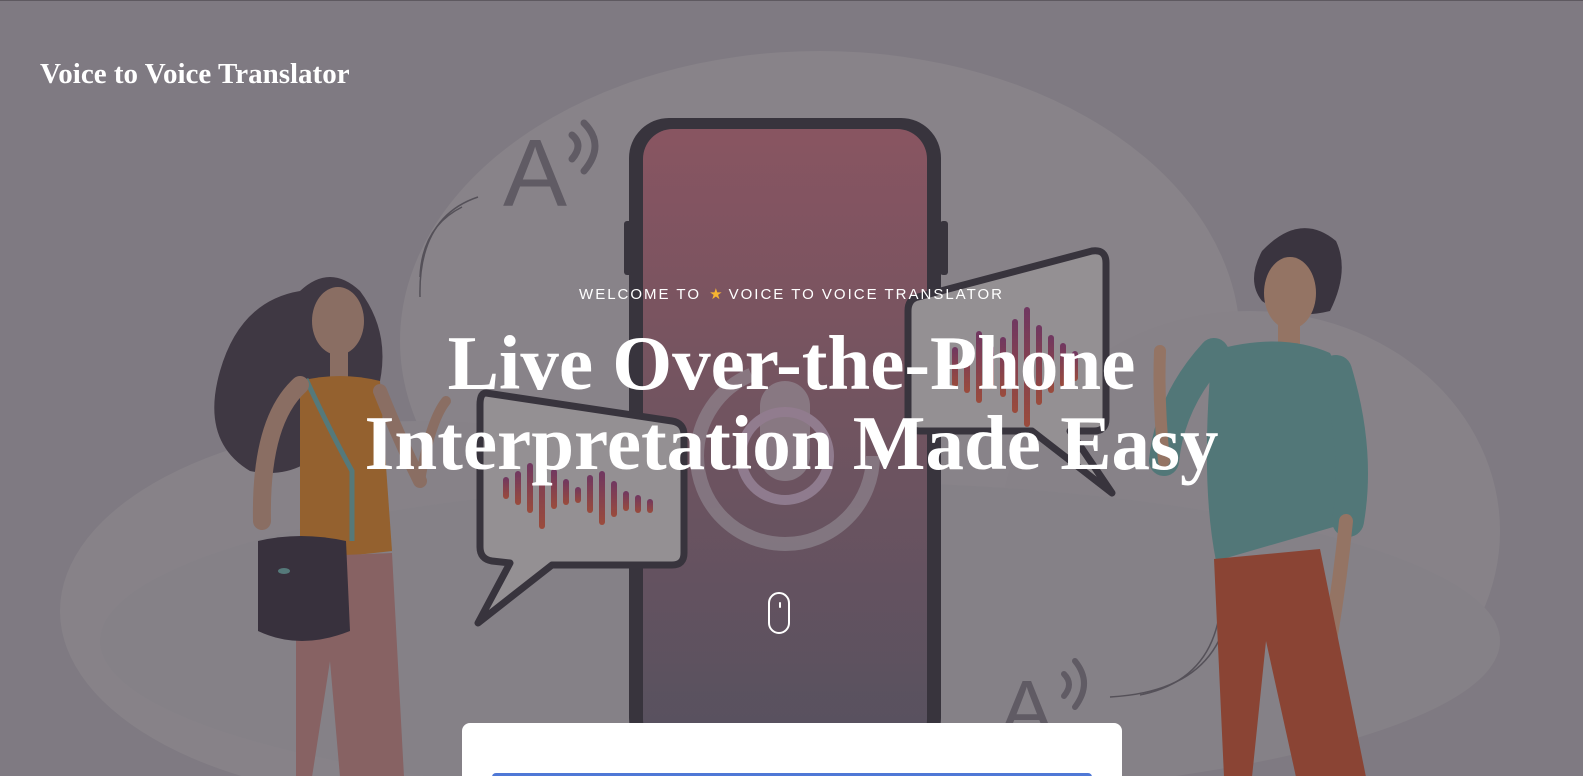  Describe the element at coordinates (717, 294) in the screenshot. I see `star-icon: ★` at that location.